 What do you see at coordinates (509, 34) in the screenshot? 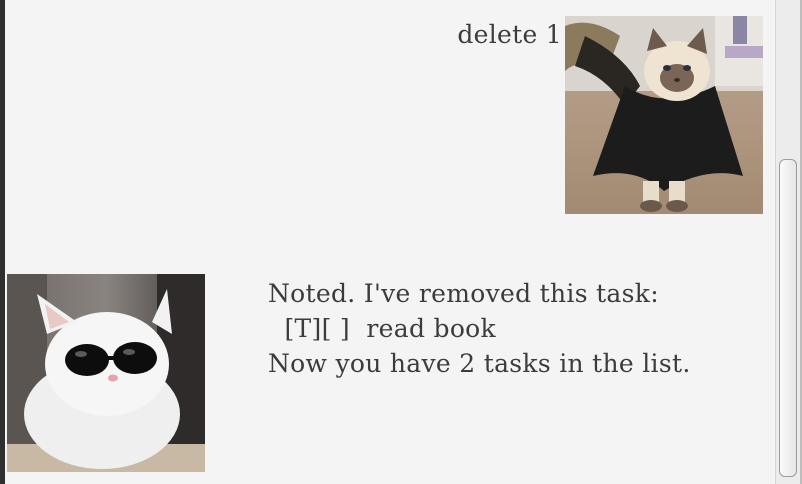
I see `user-message-text: delete 1` at bounding box center [509, 34].